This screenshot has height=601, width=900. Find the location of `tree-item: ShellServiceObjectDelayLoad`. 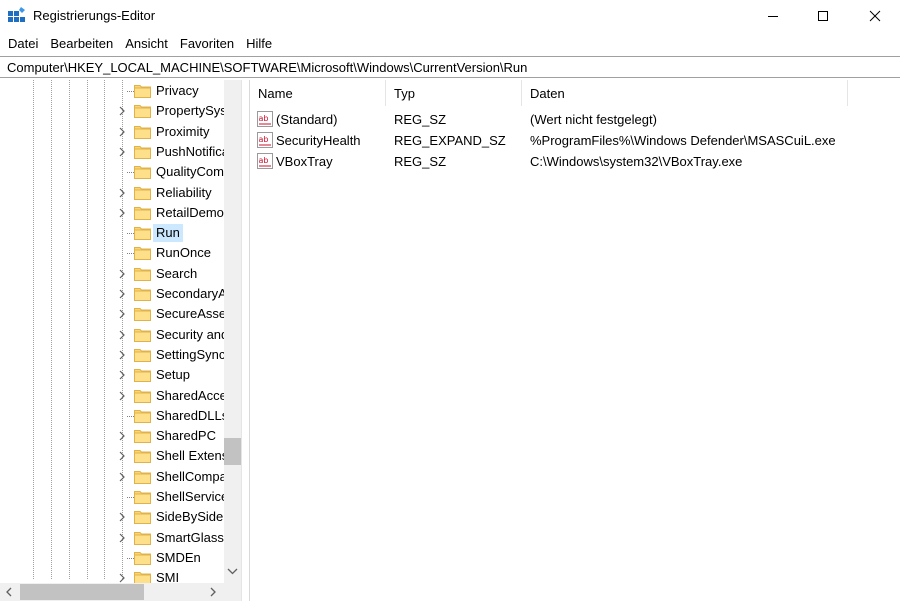

tree-item: ShellServiceObjectDelayLoad is located at coordinates (112, 497).